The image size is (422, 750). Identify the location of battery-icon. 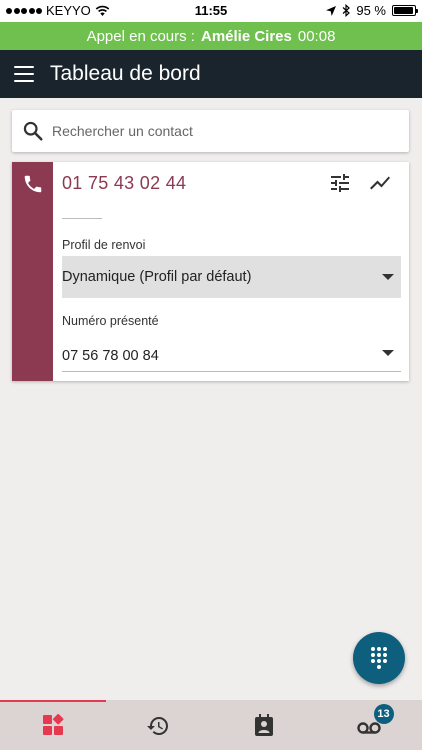
(405, 10).